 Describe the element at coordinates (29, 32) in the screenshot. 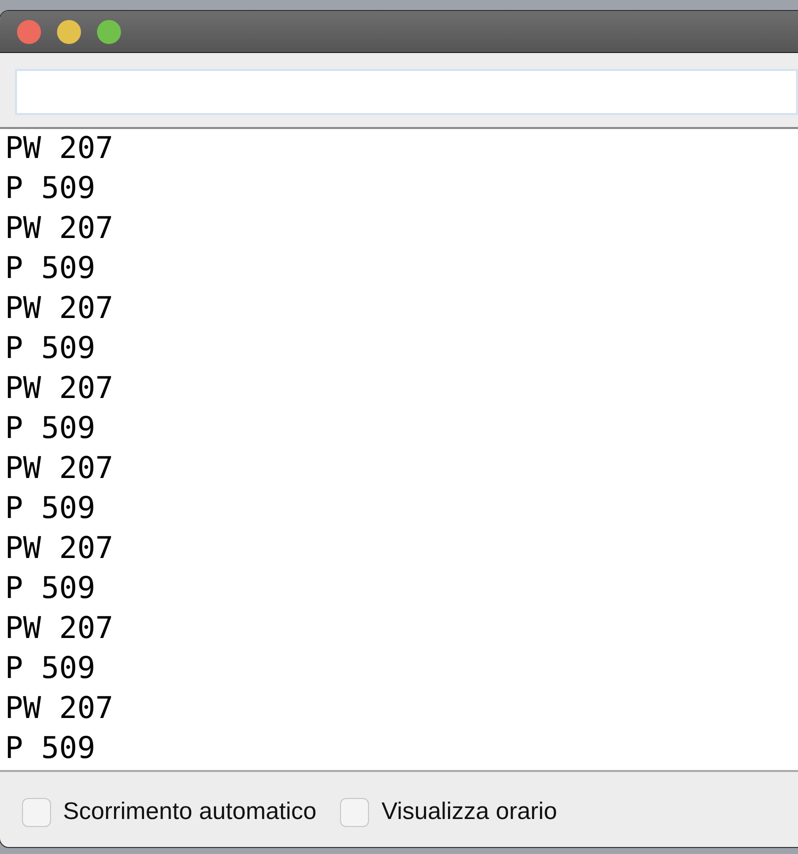

I see `close-button` at that location.